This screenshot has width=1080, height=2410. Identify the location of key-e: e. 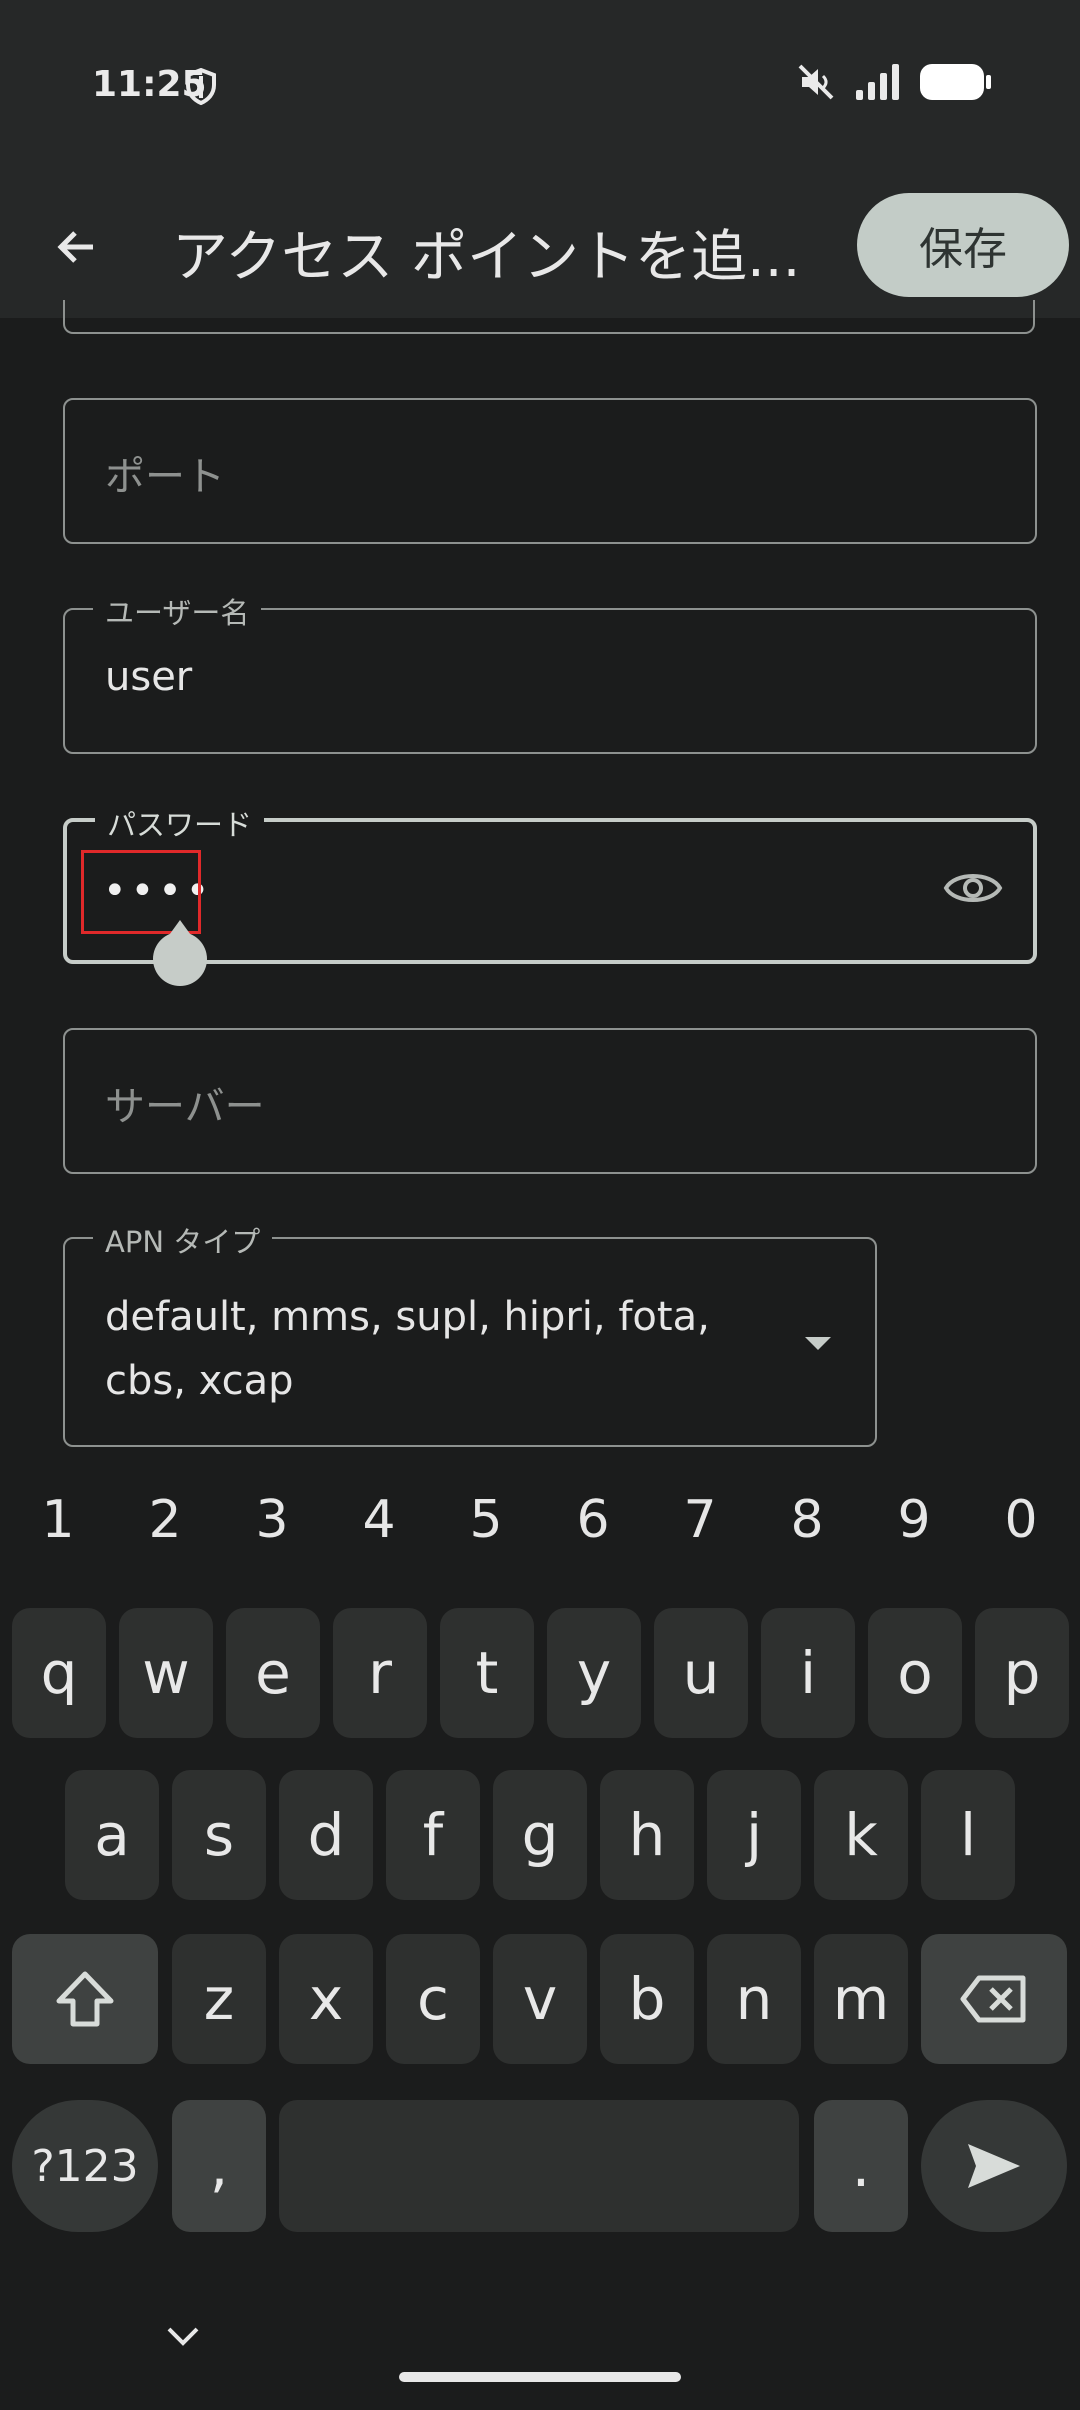
(273, 1673).